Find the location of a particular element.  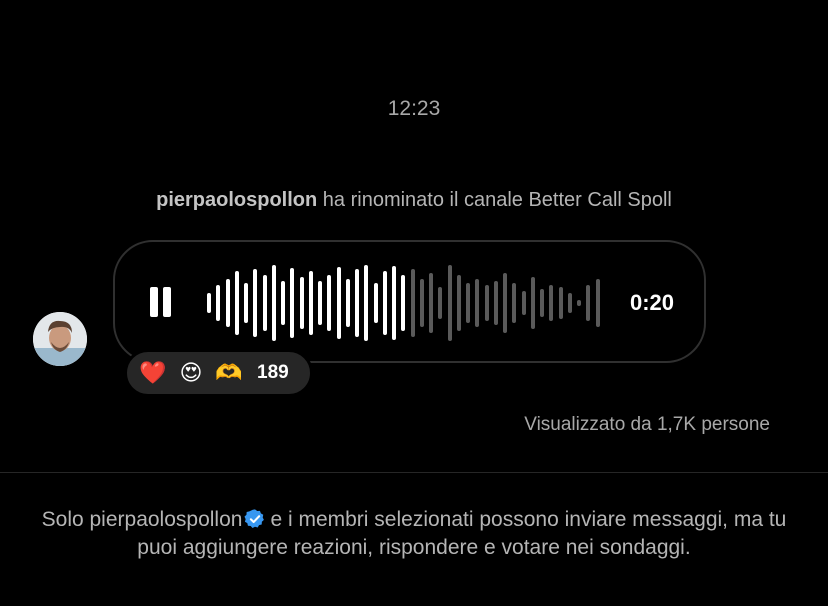

seen-by-label: Visualizzato da 1,7K persone is located at coordinates (647, 425).